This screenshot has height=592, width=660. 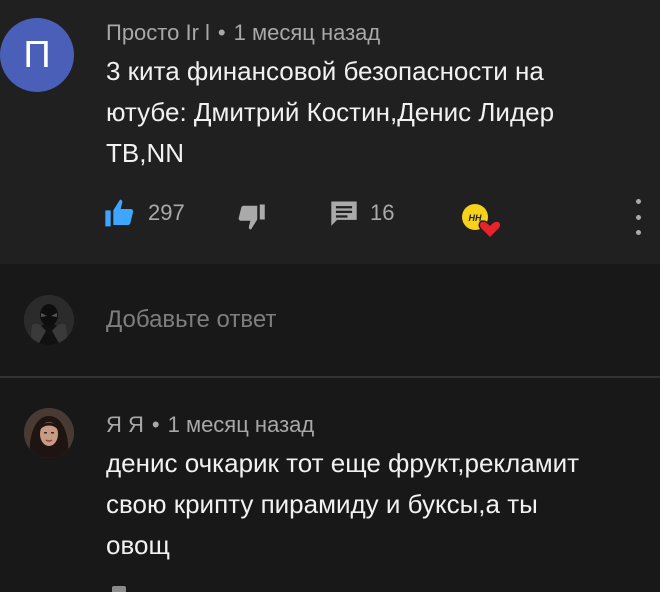 I want to click on my-avatar-image, so click(x=49, y=320).